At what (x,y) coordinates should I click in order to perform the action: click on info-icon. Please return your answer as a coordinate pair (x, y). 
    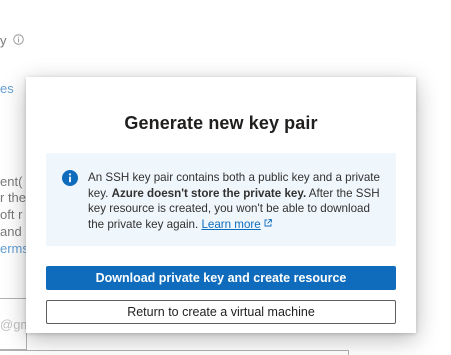
    Looking at the image, I should click on (70, 178).